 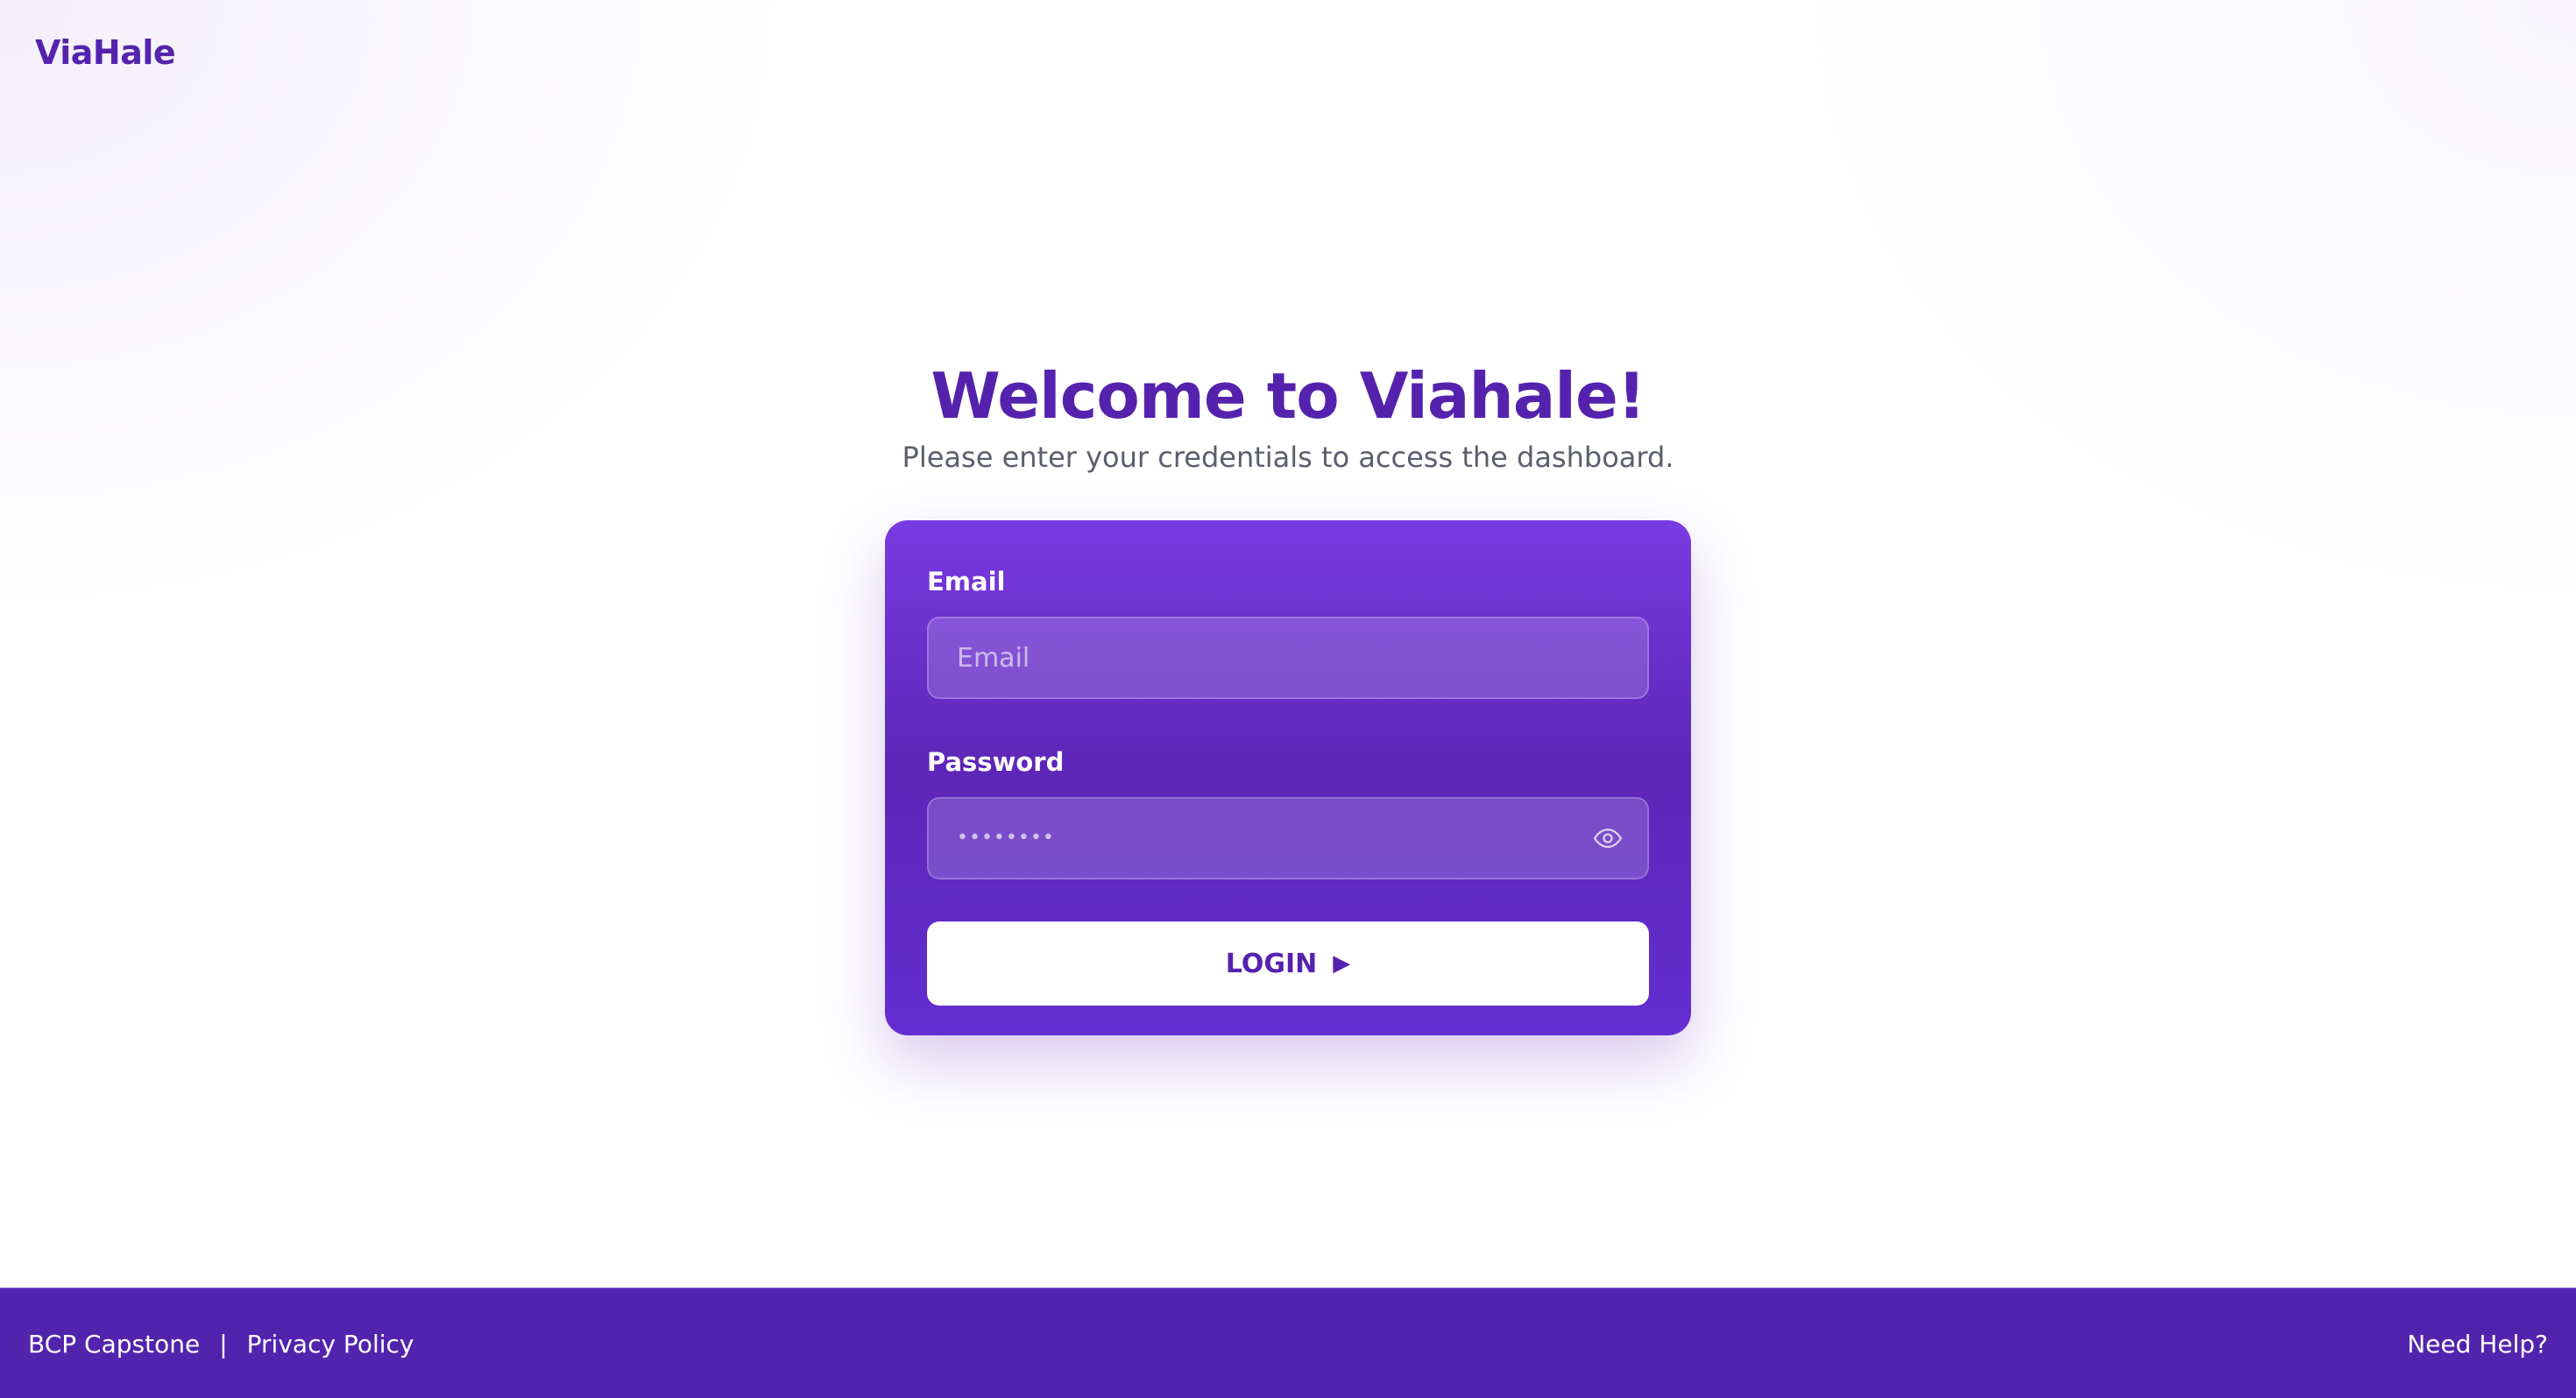 I want to click on footer-link-bcp-capstone: BCP Capstone, so click(x=114, y=1344).